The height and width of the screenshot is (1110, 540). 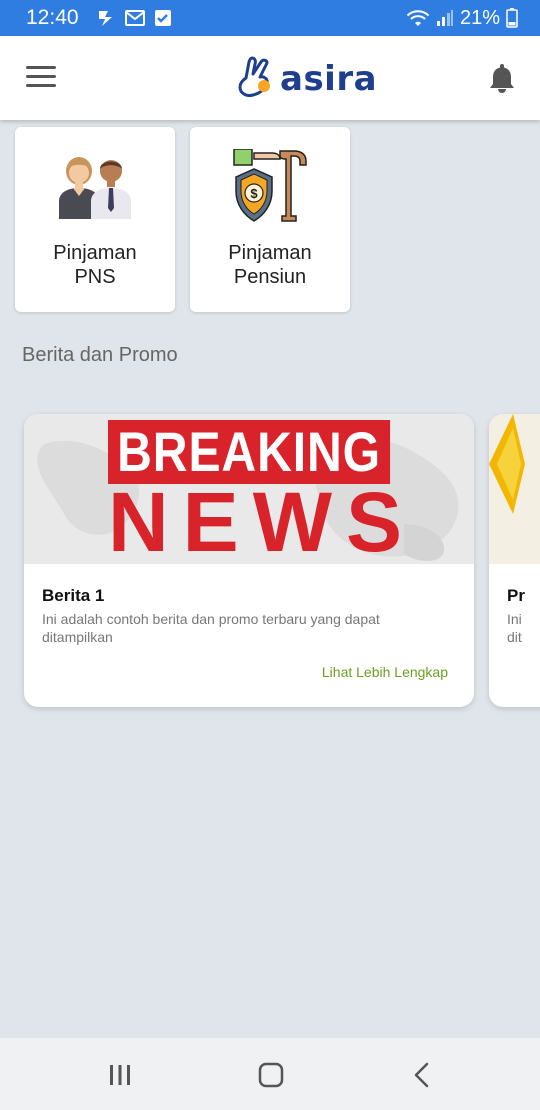 I want to click on status-icons-right: 21%, so click(x=462, y=18).